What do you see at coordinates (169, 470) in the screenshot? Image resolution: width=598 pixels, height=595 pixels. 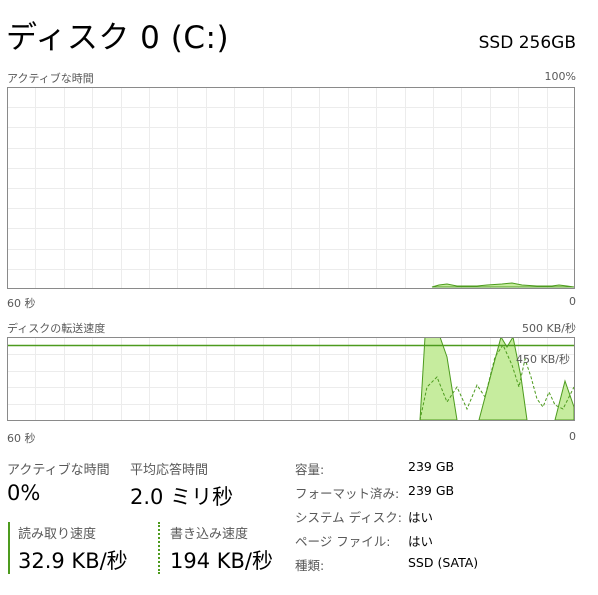 I see `avg-response-label: 平均応答時間` at bounding box center [169, 470].